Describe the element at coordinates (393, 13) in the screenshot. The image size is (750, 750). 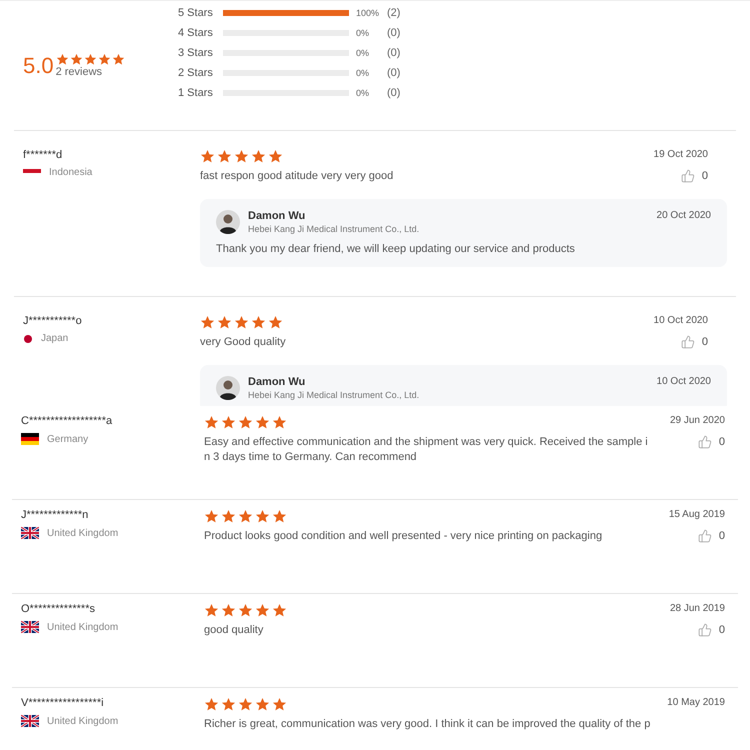
I see `rating-count: (2)` at that location.